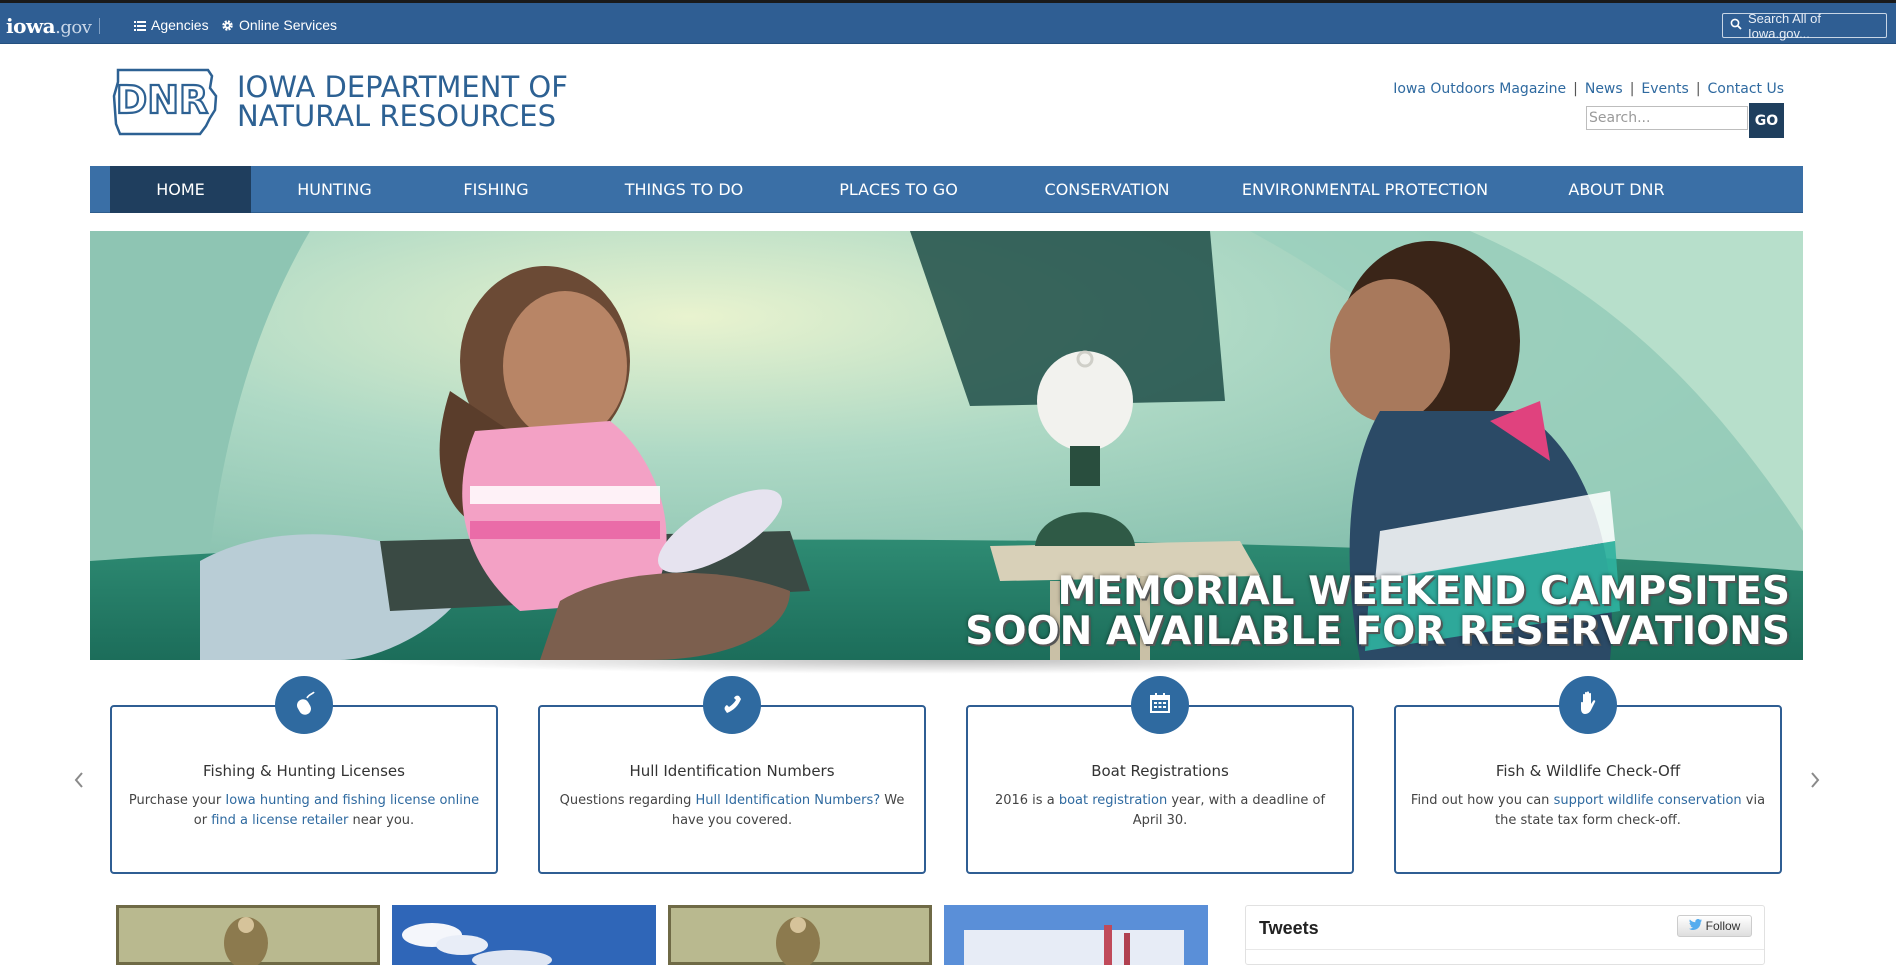 This screenshot has width=1896, height=965. I want to click on util-link-news: News, so click(1604, 89).